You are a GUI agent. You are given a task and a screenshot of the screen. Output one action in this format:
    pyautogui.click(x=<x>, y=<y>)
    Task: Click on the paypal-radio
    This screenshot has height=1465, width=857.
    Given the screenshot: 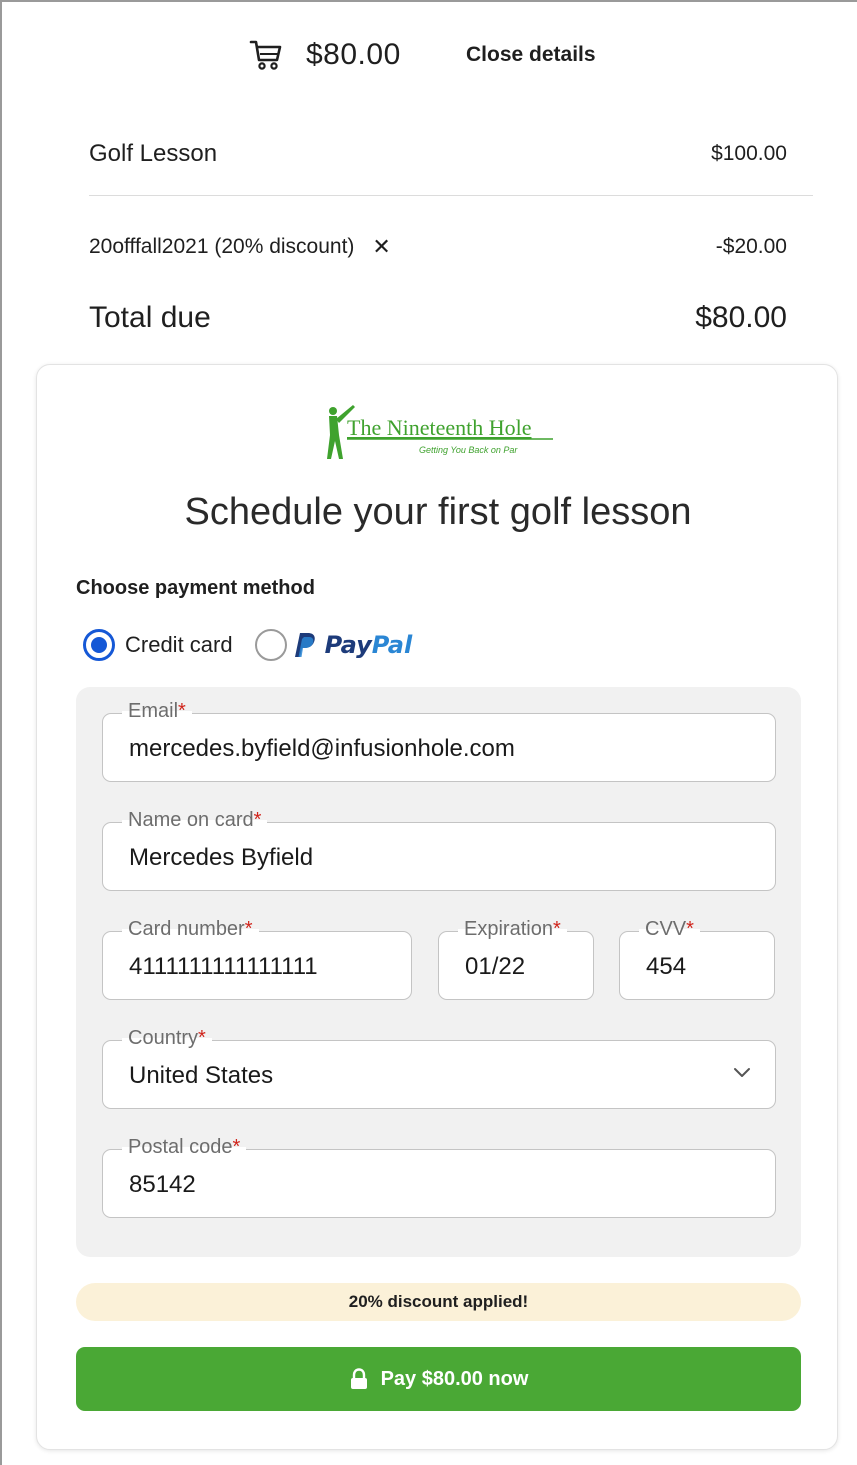 What is the action you would take?
    pyautogui.click(x=270, y=645)
    